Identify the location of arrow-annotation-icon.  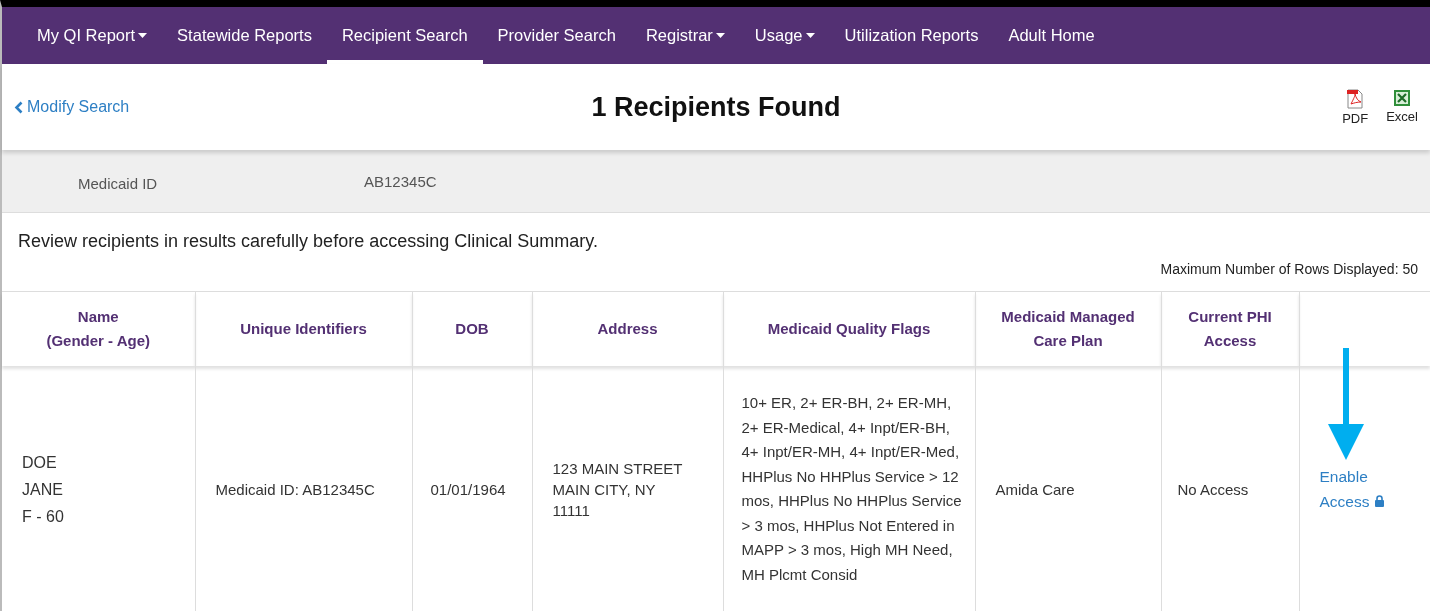
(1346, 404).